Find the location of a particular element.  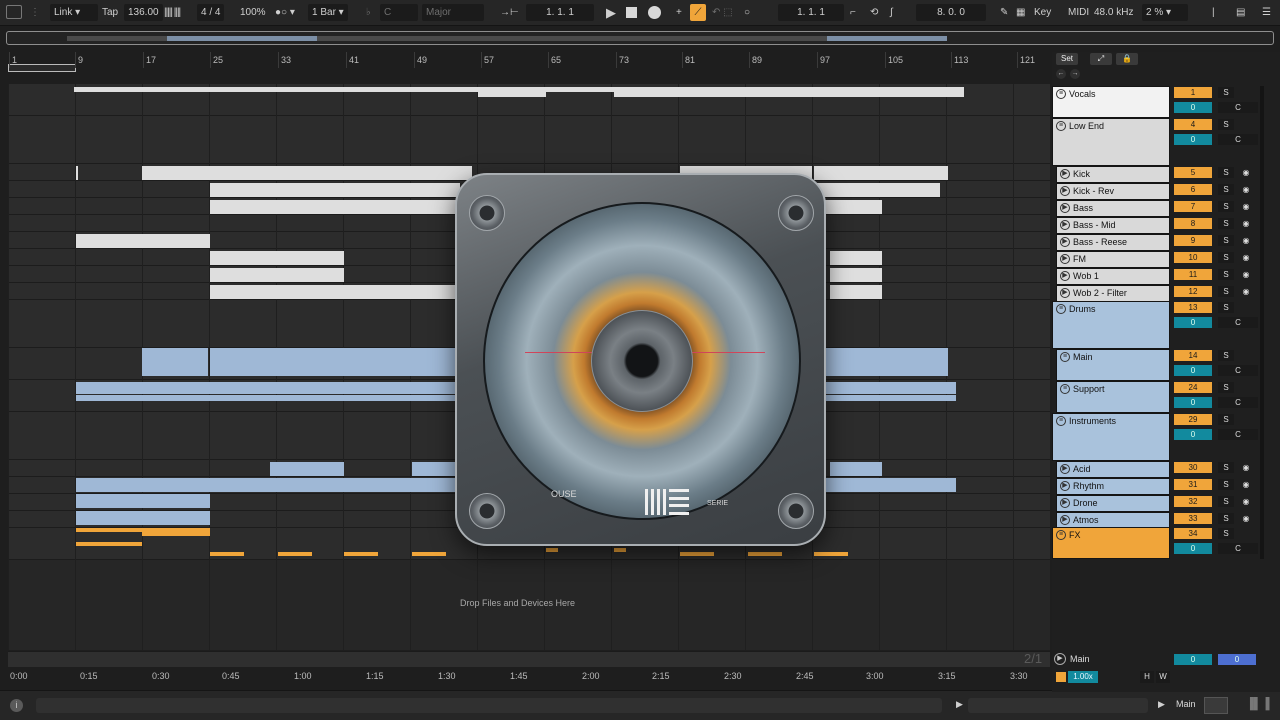

track-number: 10 is located at coordinates (1193, 257).